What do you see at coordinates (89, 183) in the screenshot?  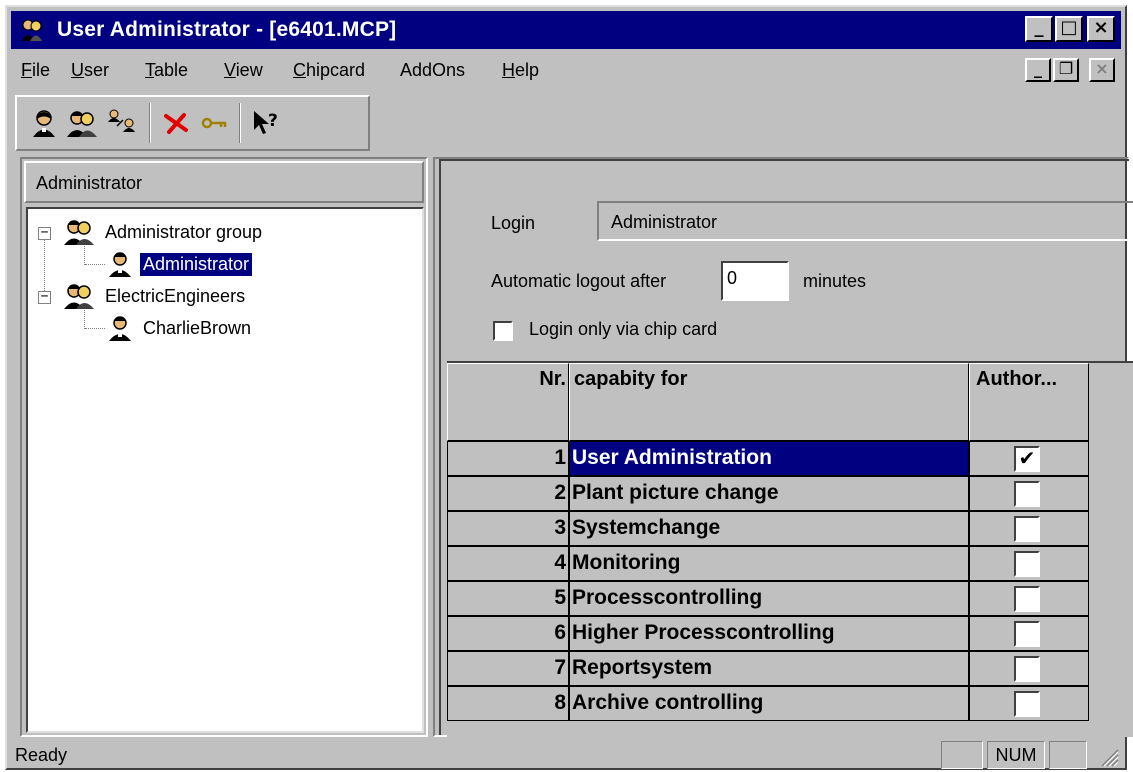 I see `tree-pane-title: Administrator` at bounding box center [89, 183].